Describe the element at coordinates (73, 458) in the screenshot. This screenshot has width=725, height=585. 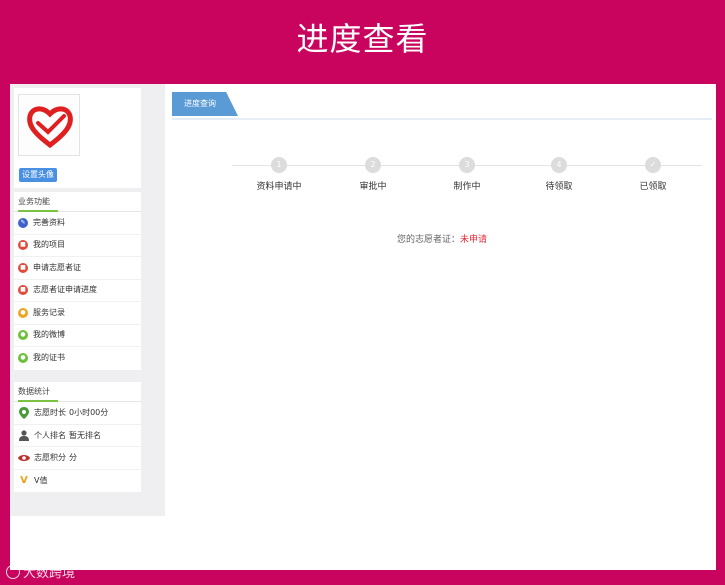
I see `stat-value: 分` at that location.